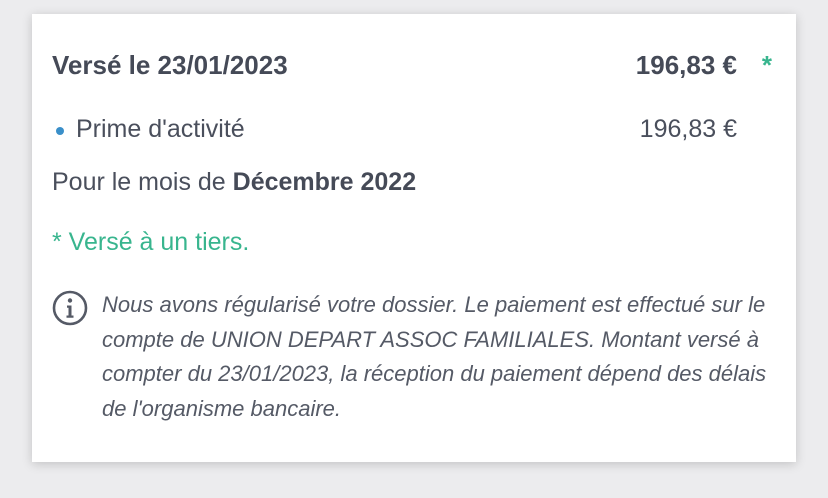  Describe the element at coordinates (142, 182) in the screenshot. I see `period-prefix: Pour le mois de` at that location.